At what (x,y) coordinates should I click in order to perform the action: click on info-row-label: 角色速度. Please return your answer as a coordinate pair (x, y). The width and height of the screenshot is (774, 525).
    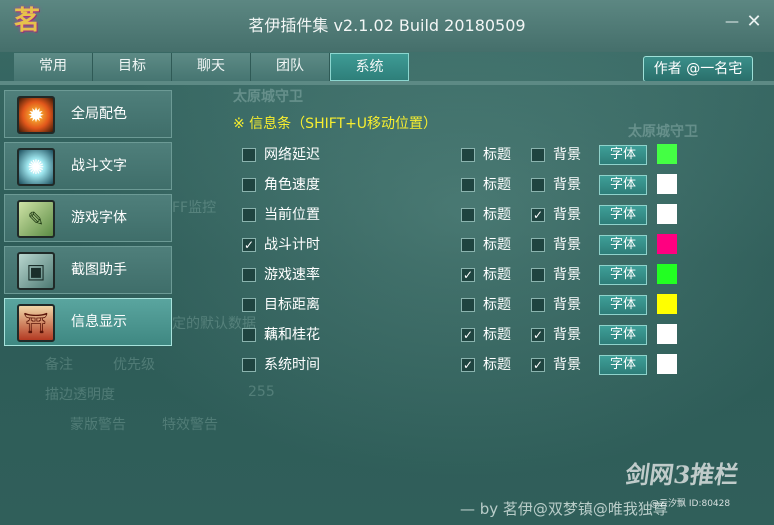
    Looking at the image, I should click on (292, 185).